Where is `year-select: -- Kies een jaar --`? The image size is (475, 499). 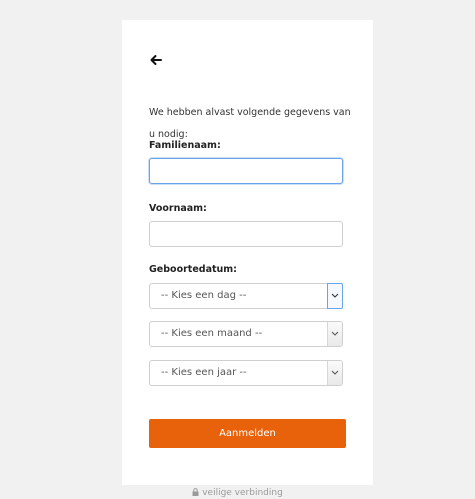 year-select: -- Kies een jaar -- is located at coordinates (246, 373).